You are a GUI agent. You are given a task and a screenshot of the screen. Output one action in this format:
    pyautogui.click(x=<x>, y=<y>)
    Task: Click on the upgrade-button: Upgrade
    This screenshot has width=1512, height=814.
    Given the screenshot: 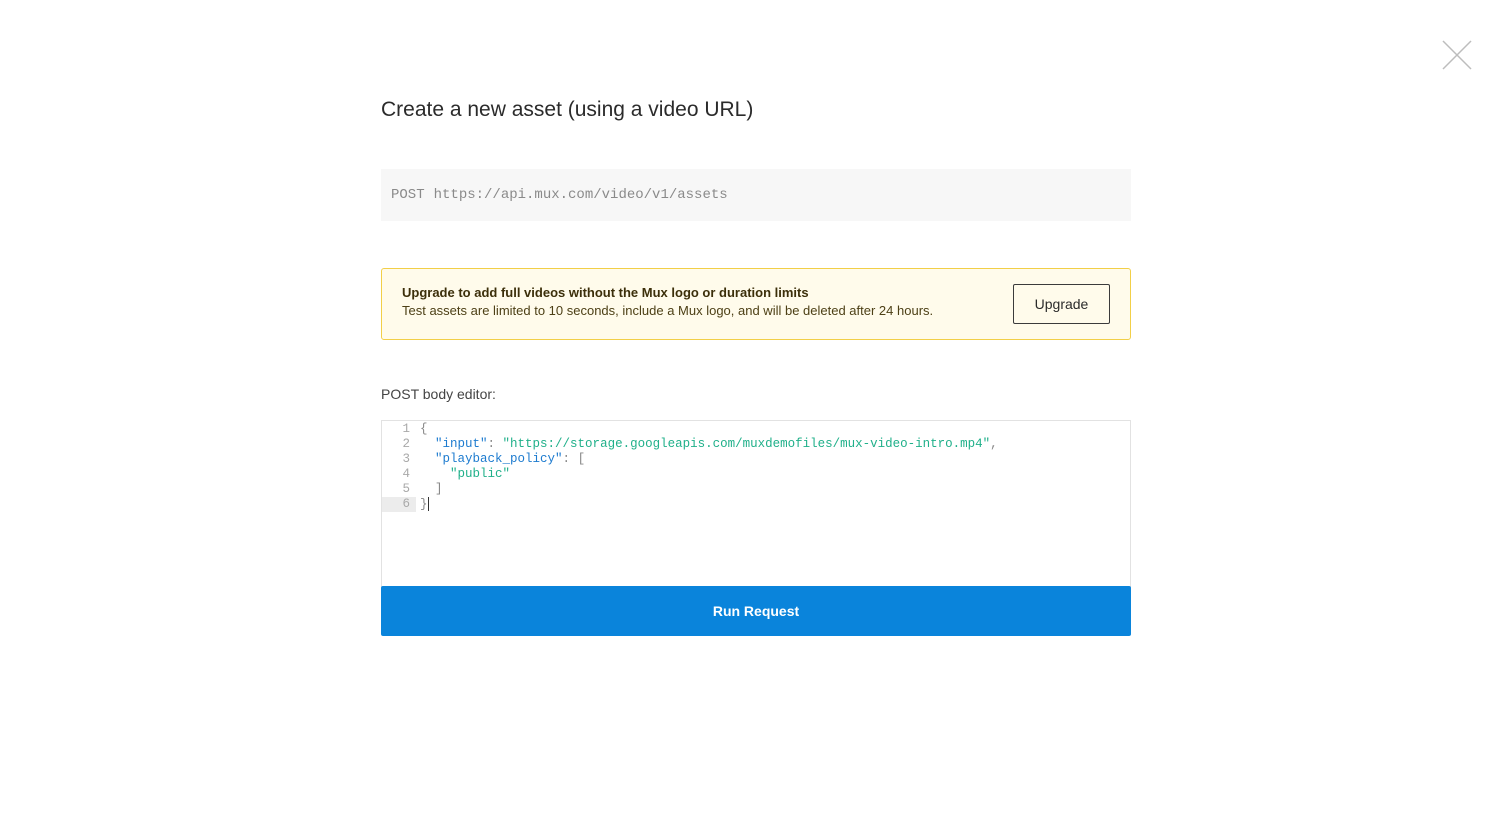 What is the action you would take?
    pyautogui.click(x=1061, y=304)
    